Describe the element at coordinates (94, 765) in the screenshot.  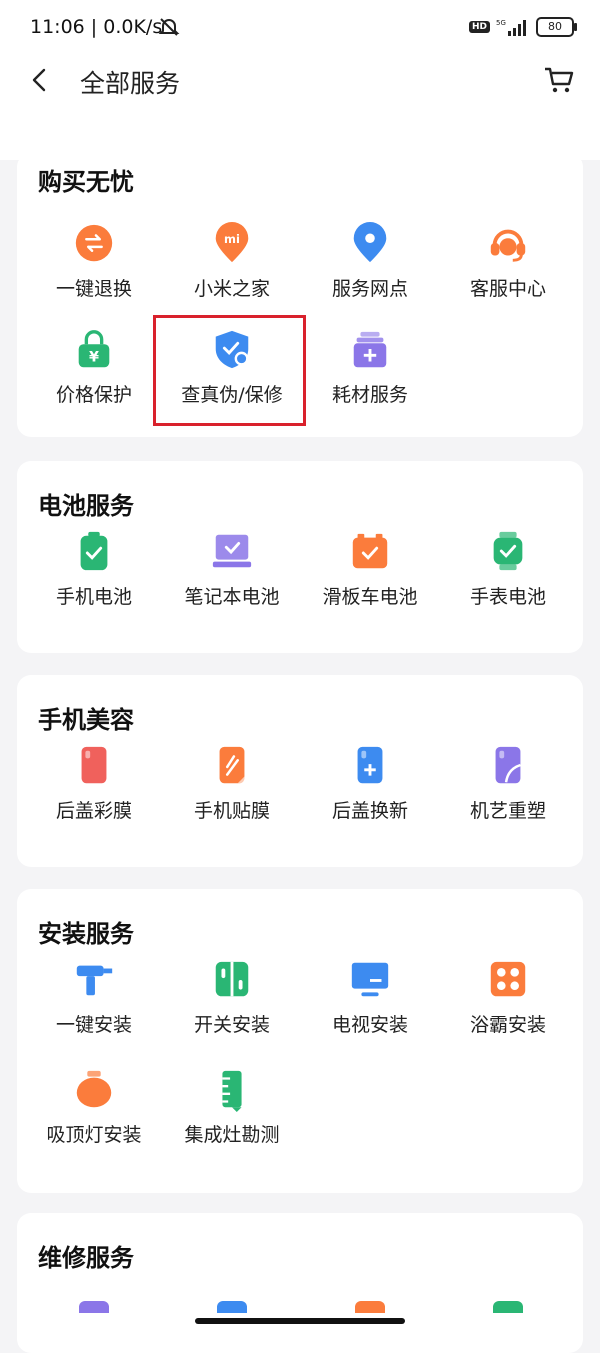
I see `back-cover-film-icon` at that location.